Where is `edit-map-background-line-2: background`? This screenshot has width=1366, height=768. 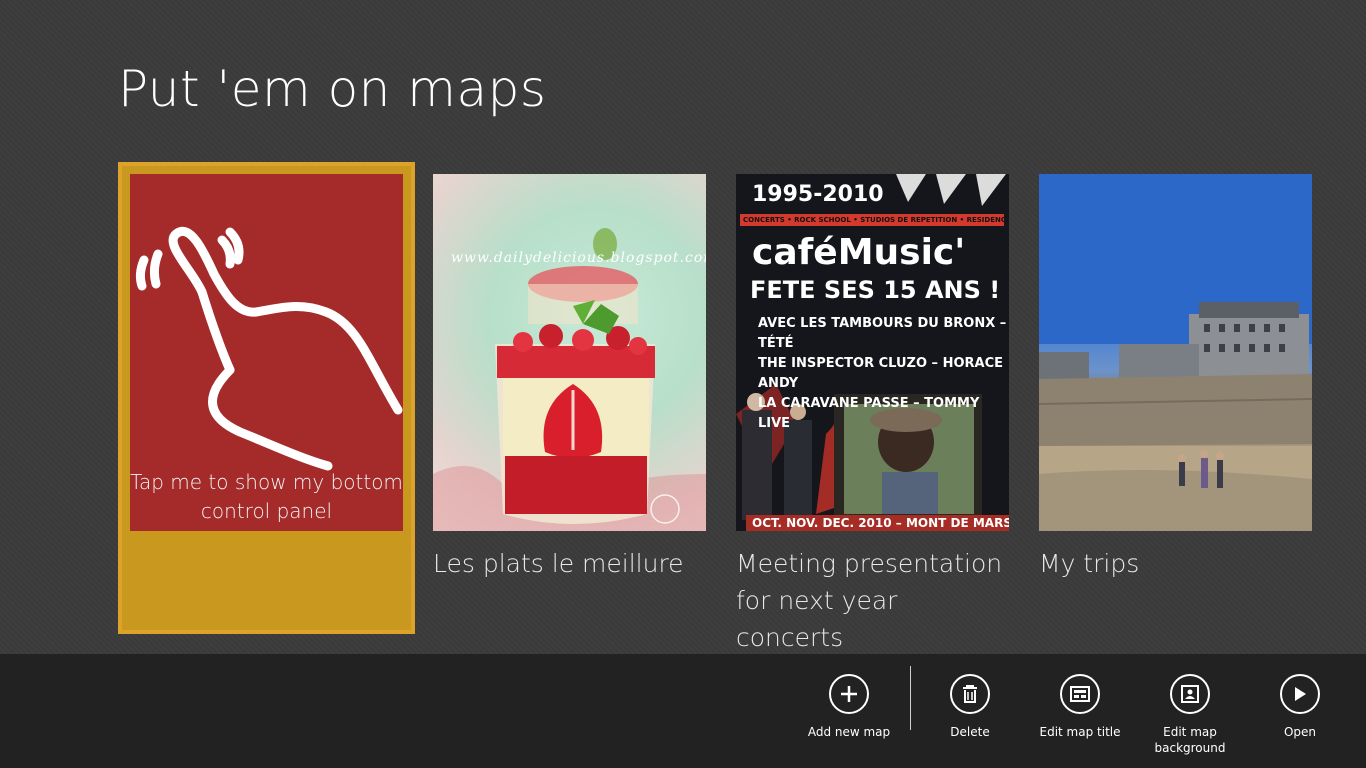
edit-map-background-line-2: background is located at coordinates (1190, 748).